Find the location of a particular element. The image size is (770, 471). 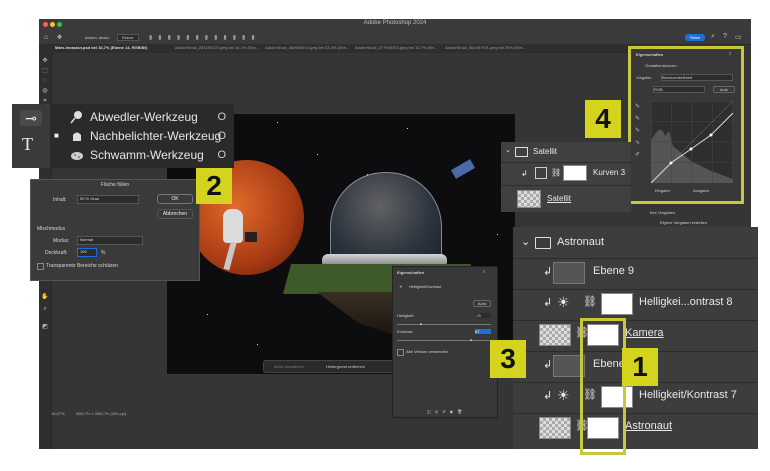

legacy-checkbox is located at coordinates (400, 352).